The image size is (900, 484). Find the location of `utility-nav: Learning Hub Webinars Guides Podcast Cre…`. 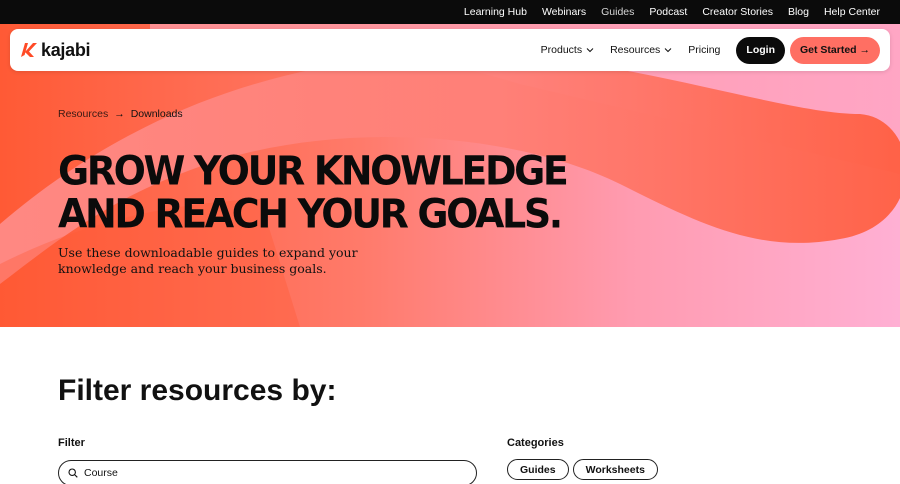

utility-nav: Learning Hub Webinars Guides Podcast Cre… is located at coordinates (450, 12).